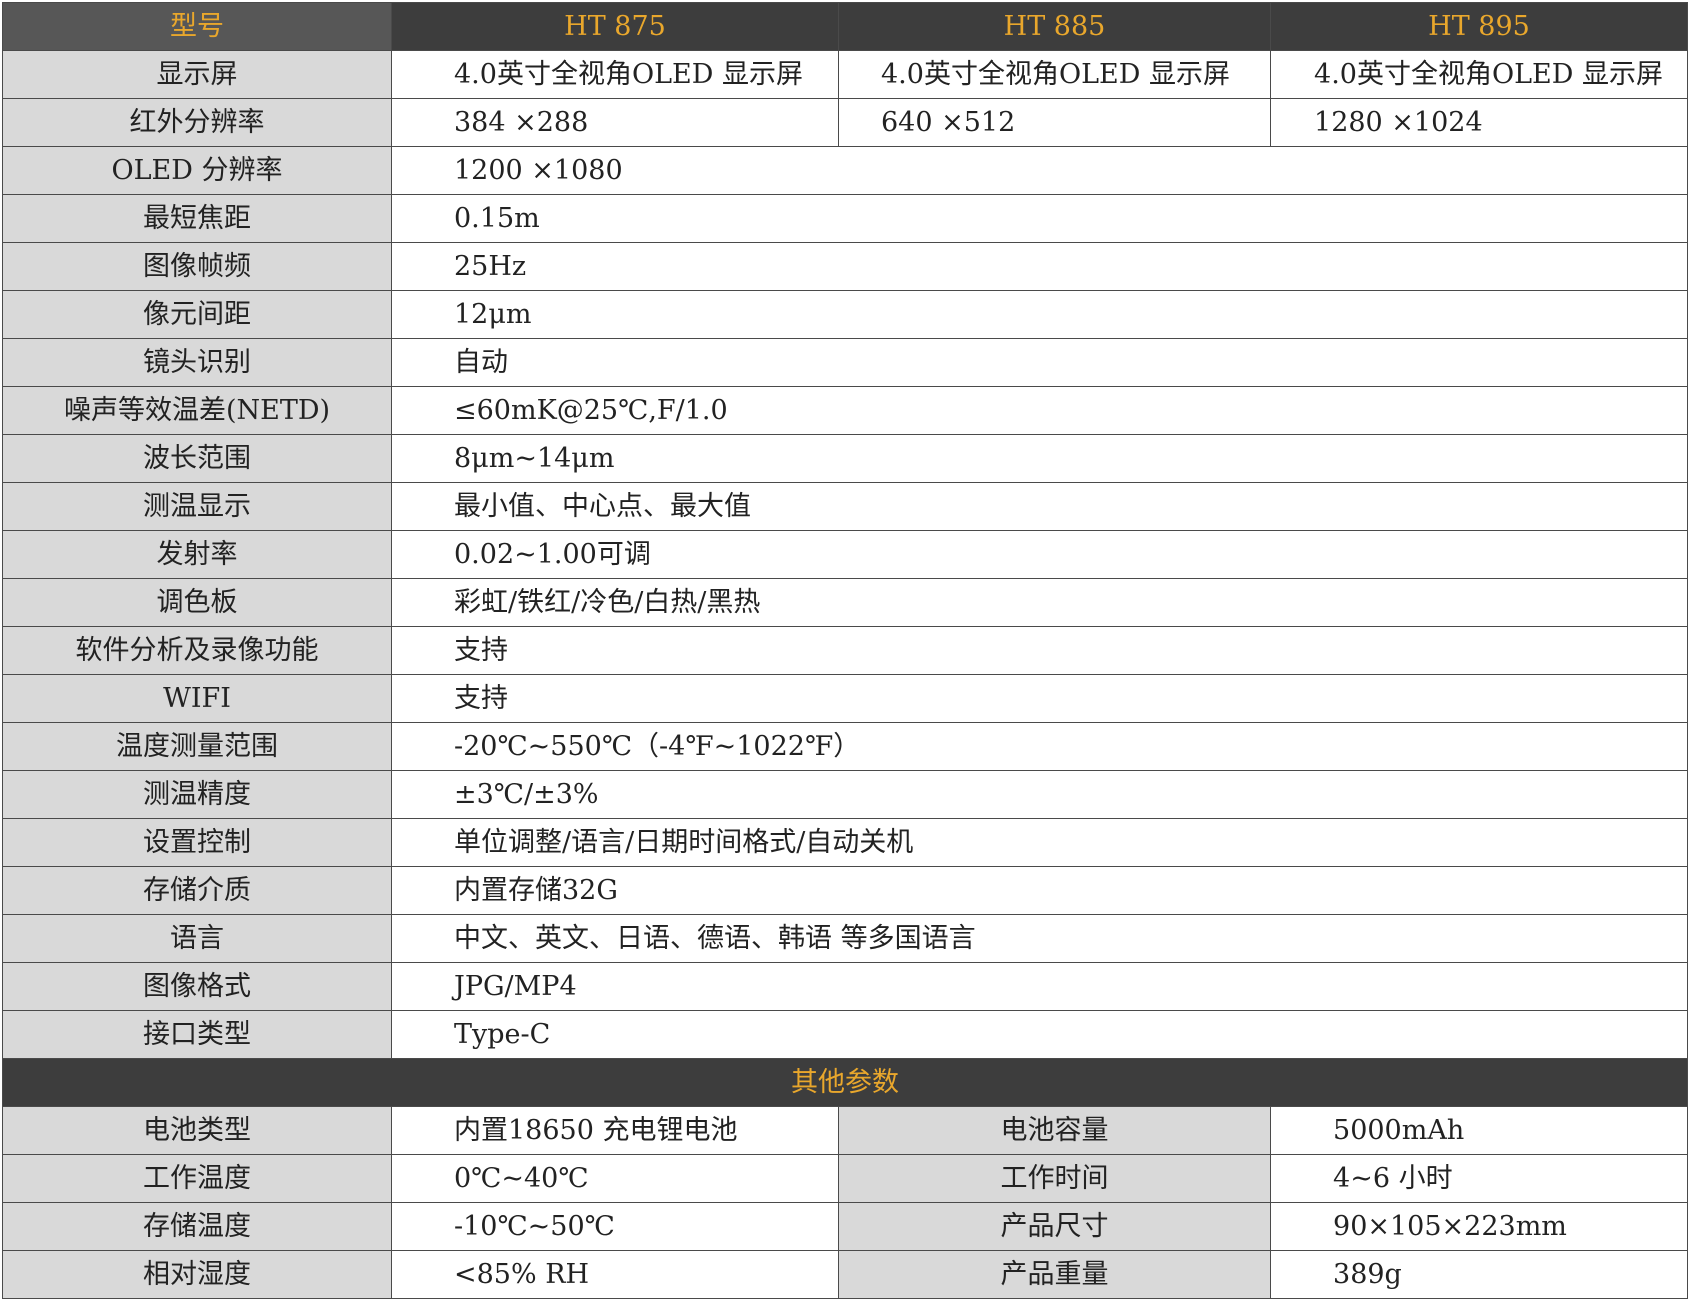 Image resolution: width=1690 pixels, height=1299 pixels. What do you see at coordinates (197, 554) in the screenshot?
I see `spec-label: 发射率` at bounding box center [197, 554].